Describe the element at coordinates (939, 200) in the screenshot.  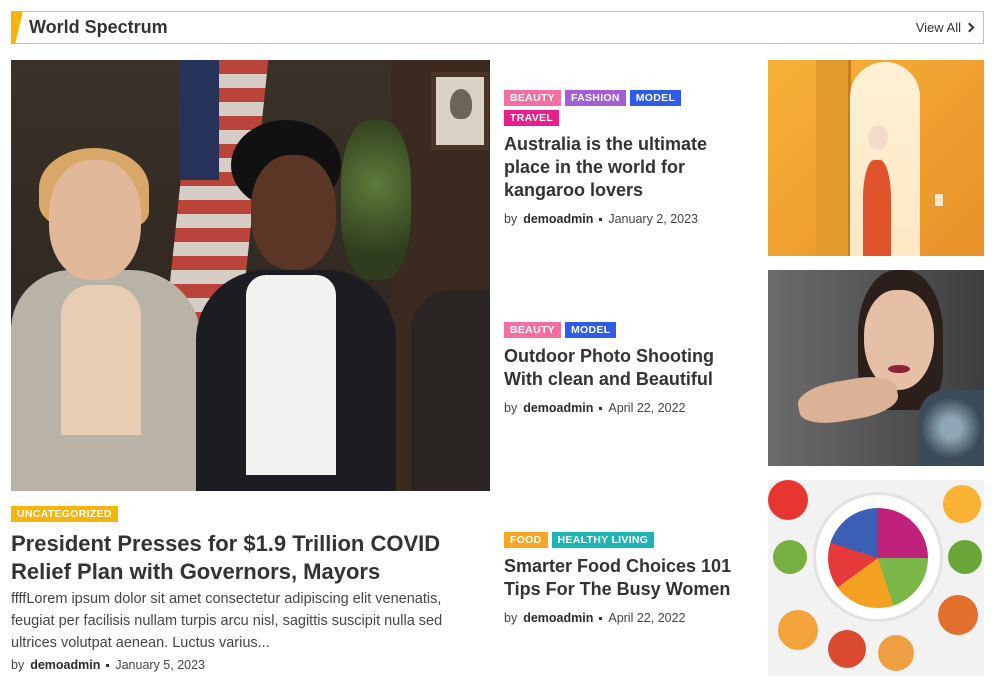
I see `light-switch` at that location.